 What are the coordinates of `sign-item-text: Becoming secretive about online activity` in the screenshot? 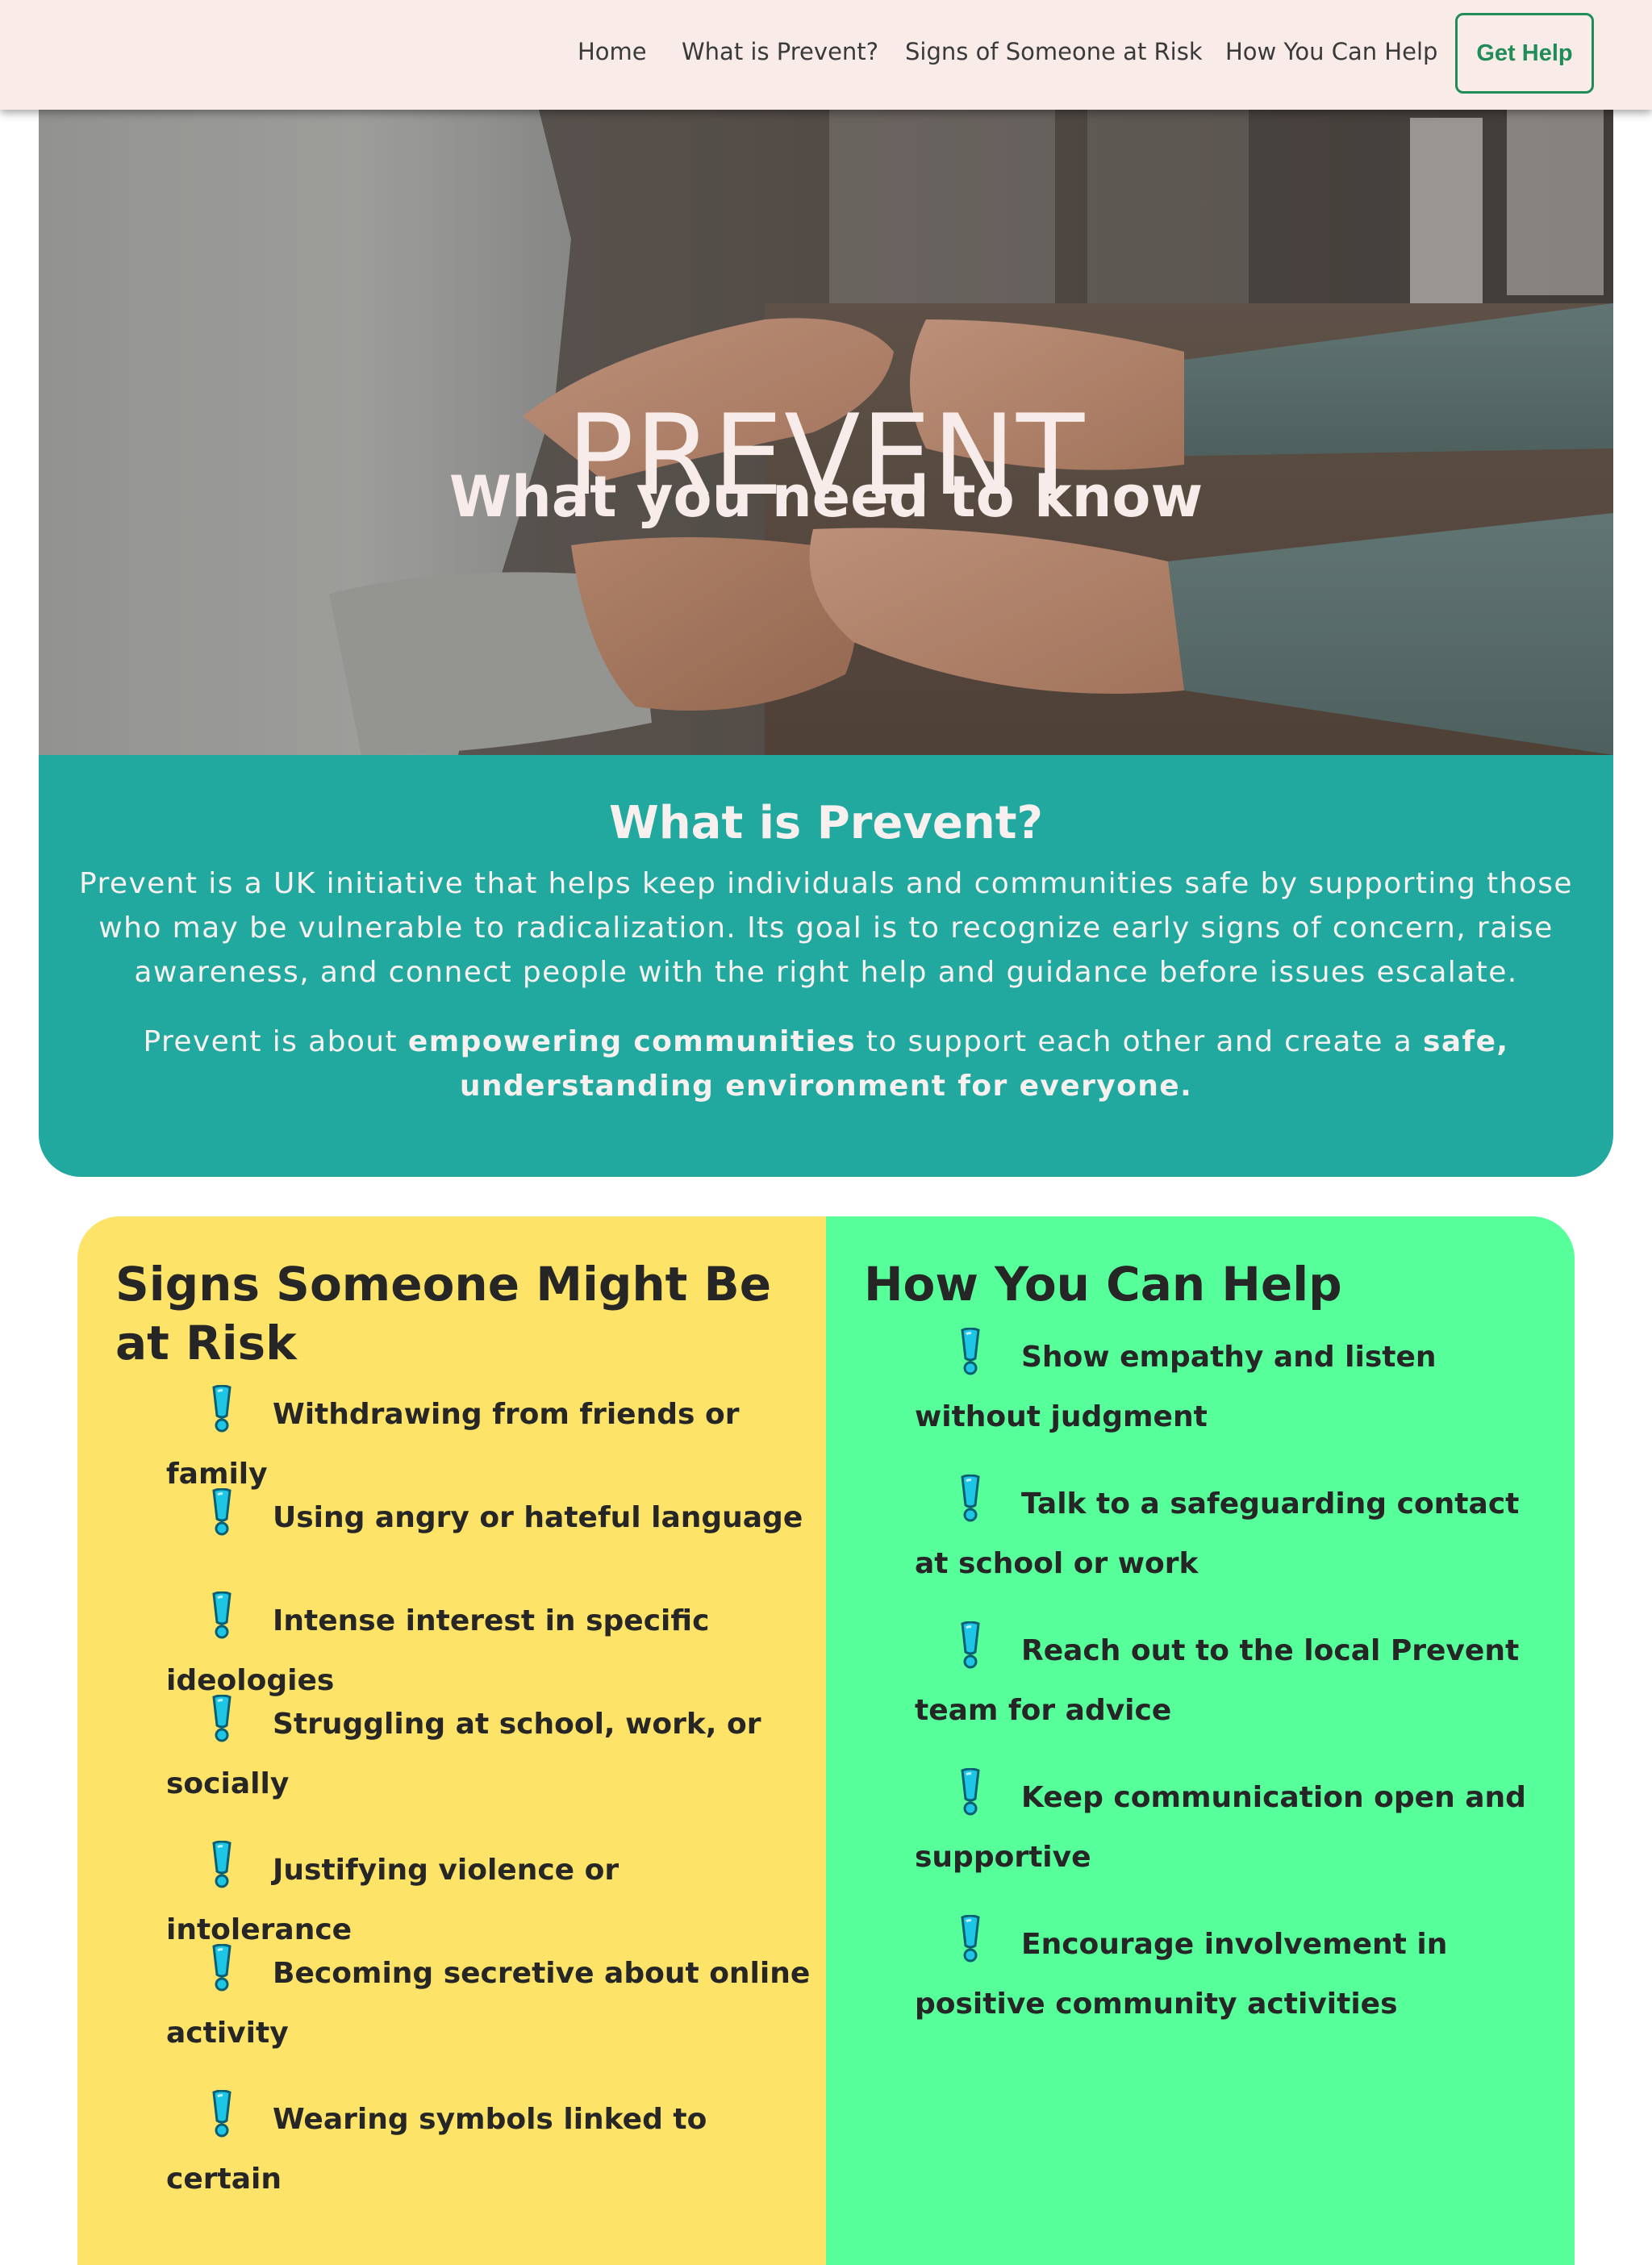 It's located at (488, 2003).